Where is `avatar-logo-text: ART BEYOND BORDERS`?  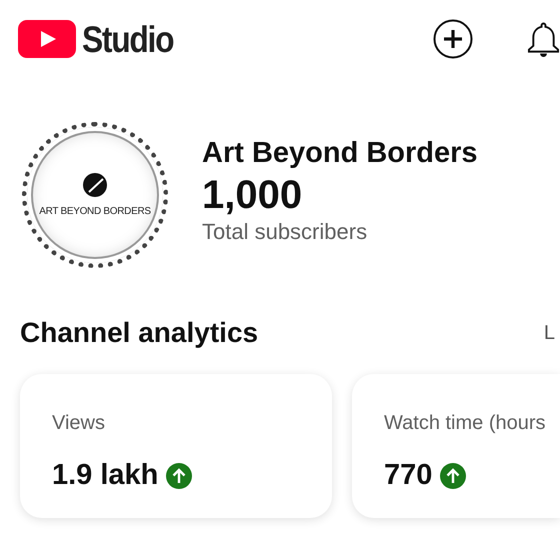 avatar-logo-text: ART BEYOND BORDERS is located at coordinates (95, 211).